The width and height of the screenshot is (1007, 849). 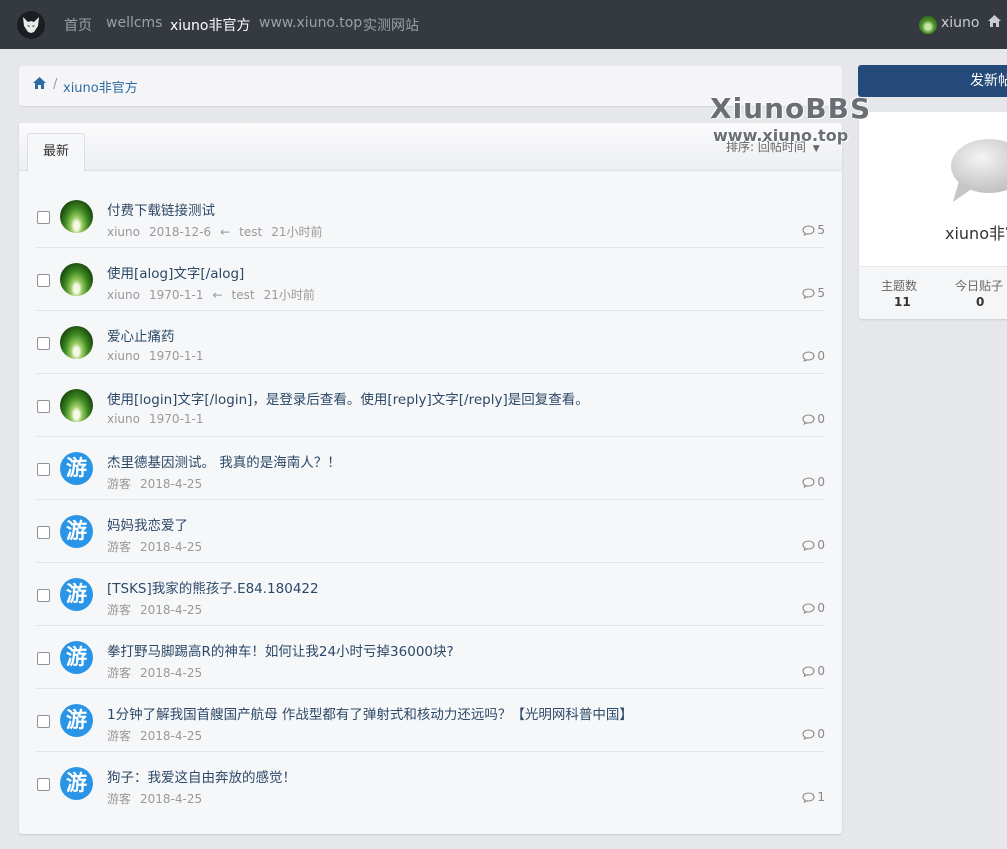 I want to click on thread-title: 拳打野马脚踢高R的神车！如何让我24小时亏掉36000块?, so click(x=280, y=650).